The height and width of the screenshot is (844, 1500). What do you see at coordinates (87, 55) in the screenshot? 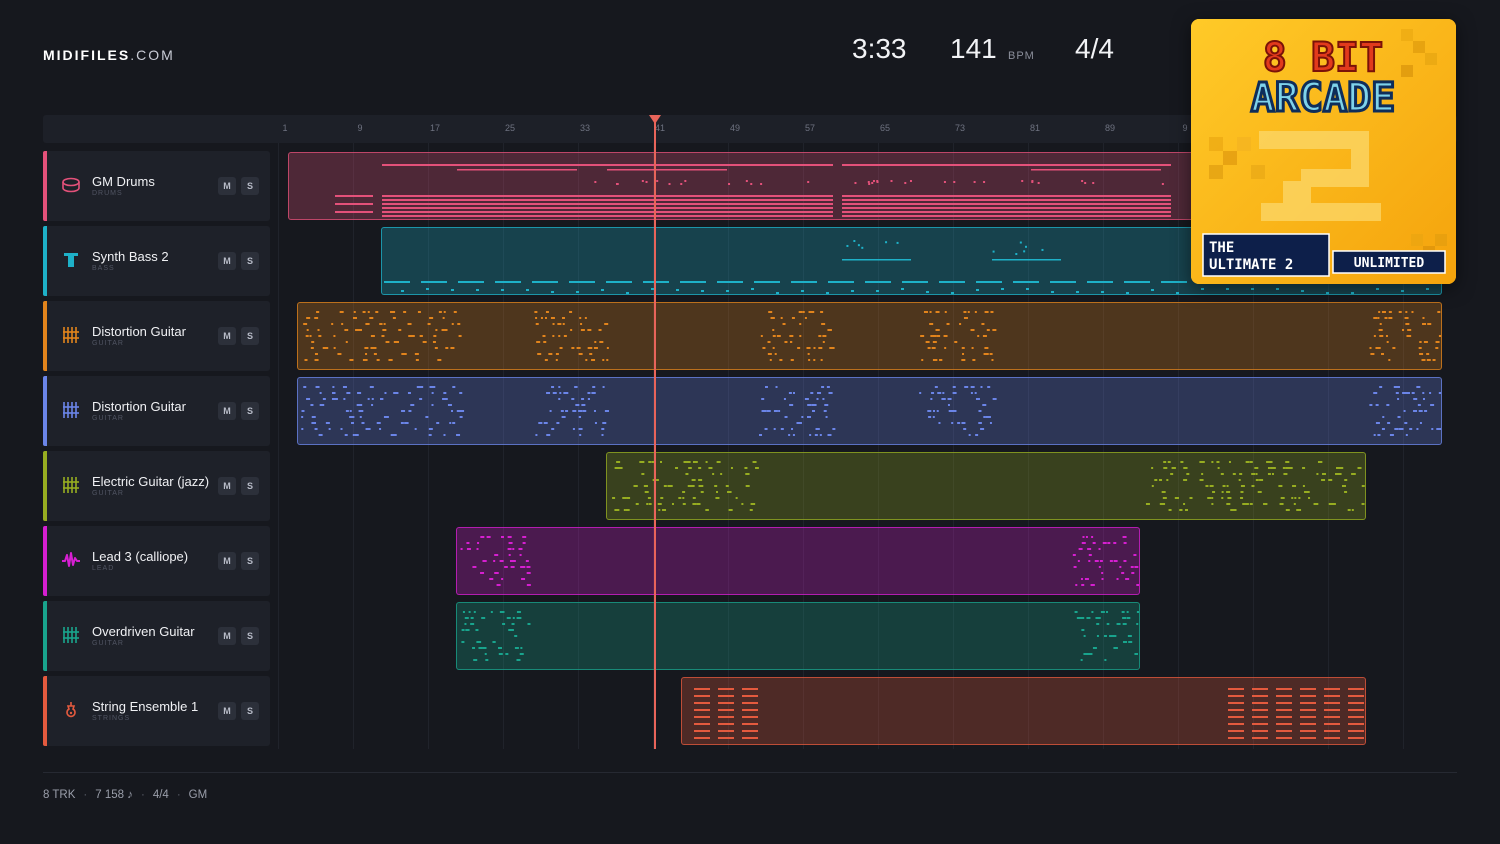
I see `logo-bold: MIDIFILES` at bounding box center [87, 55].